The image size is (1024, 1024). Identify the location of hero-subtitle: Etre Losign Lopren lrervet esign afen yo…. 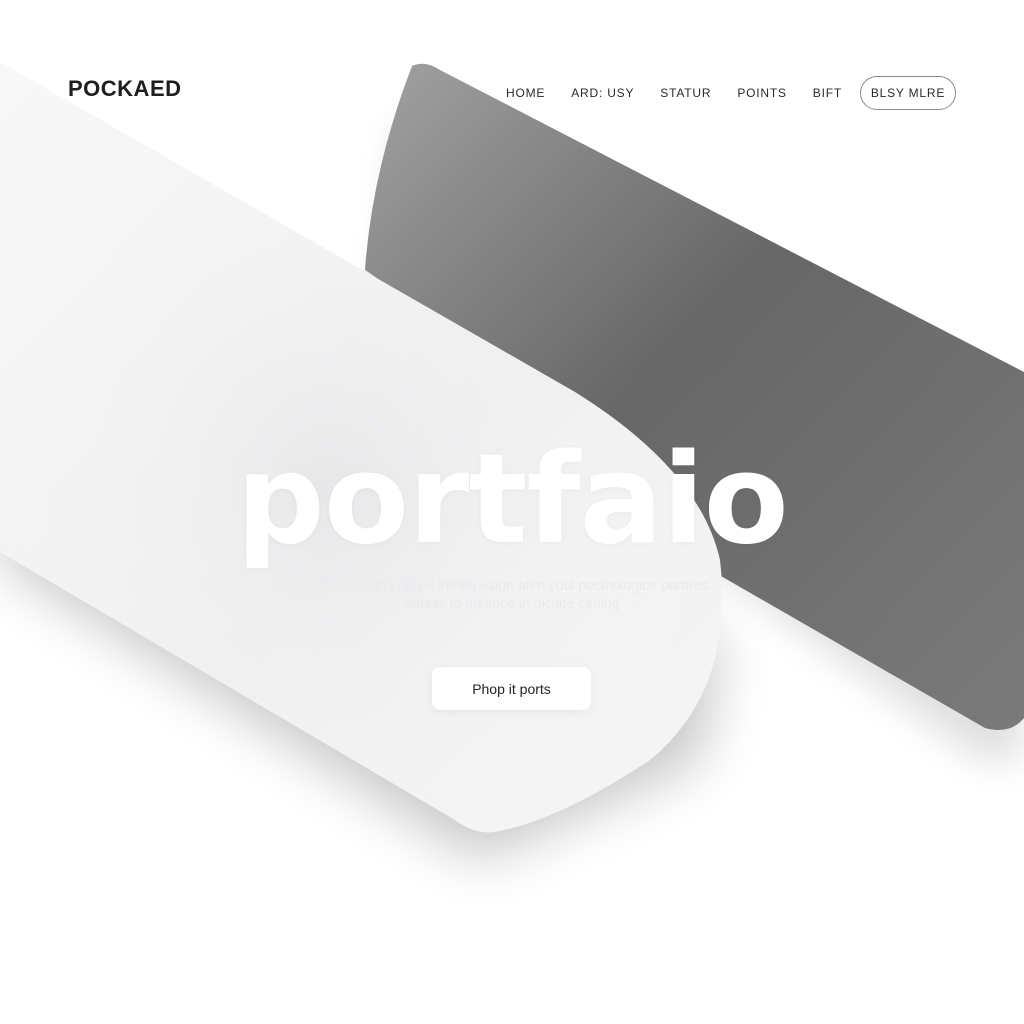
(512, 594).